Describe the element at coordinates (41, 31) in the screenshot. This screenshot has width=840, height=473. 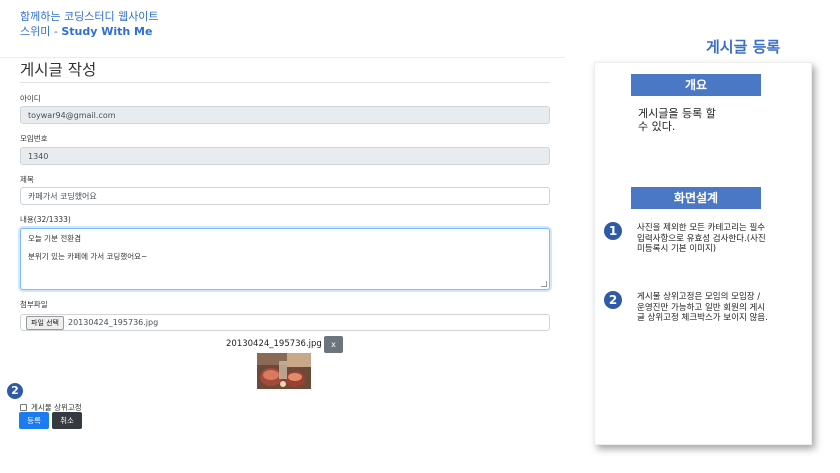
I see `site-name-kr: 스위미 -` at that location.